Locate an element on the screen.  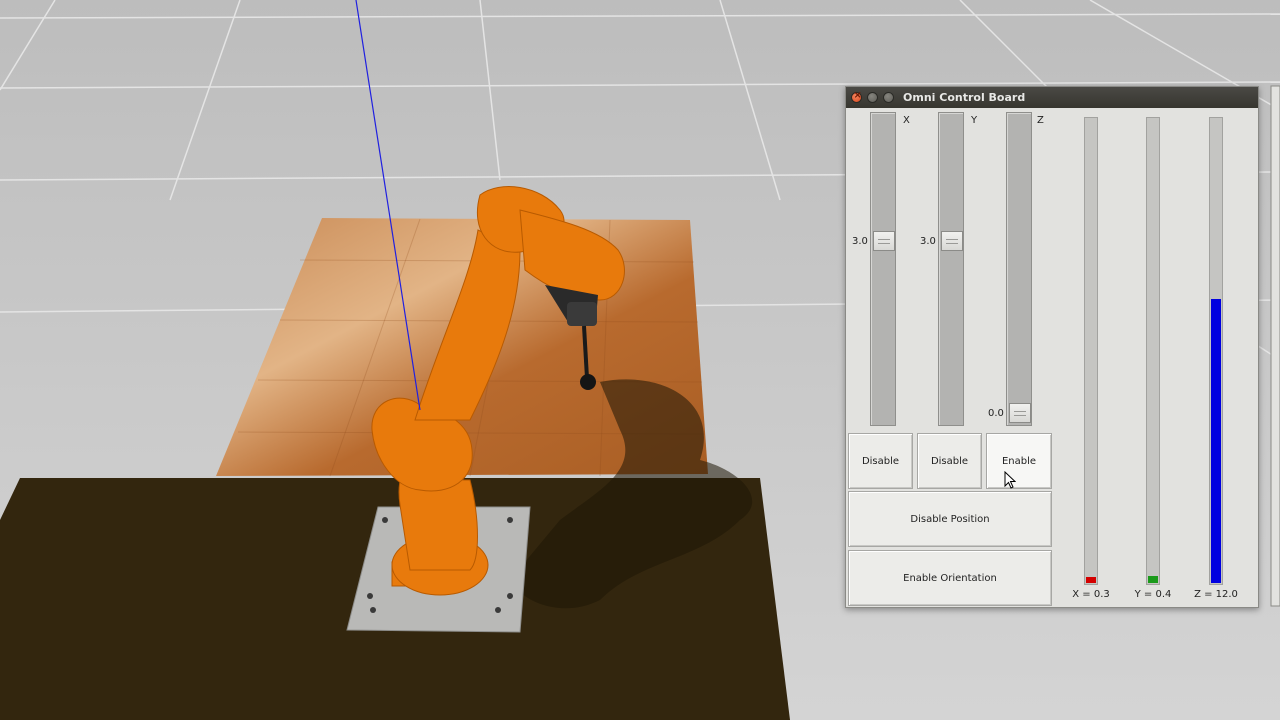
slider-y is located at coordinates (951, 269).